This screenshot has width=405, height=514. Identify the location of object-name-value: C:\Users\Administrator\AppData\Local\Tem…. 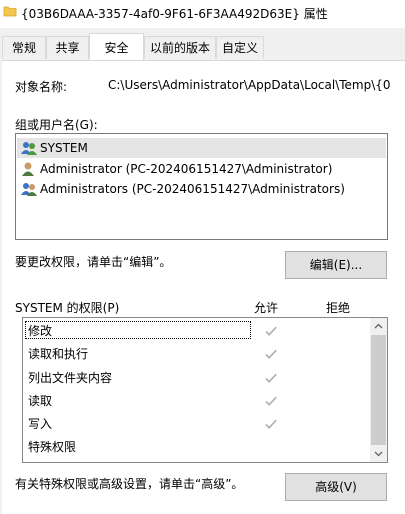
(249, 85).